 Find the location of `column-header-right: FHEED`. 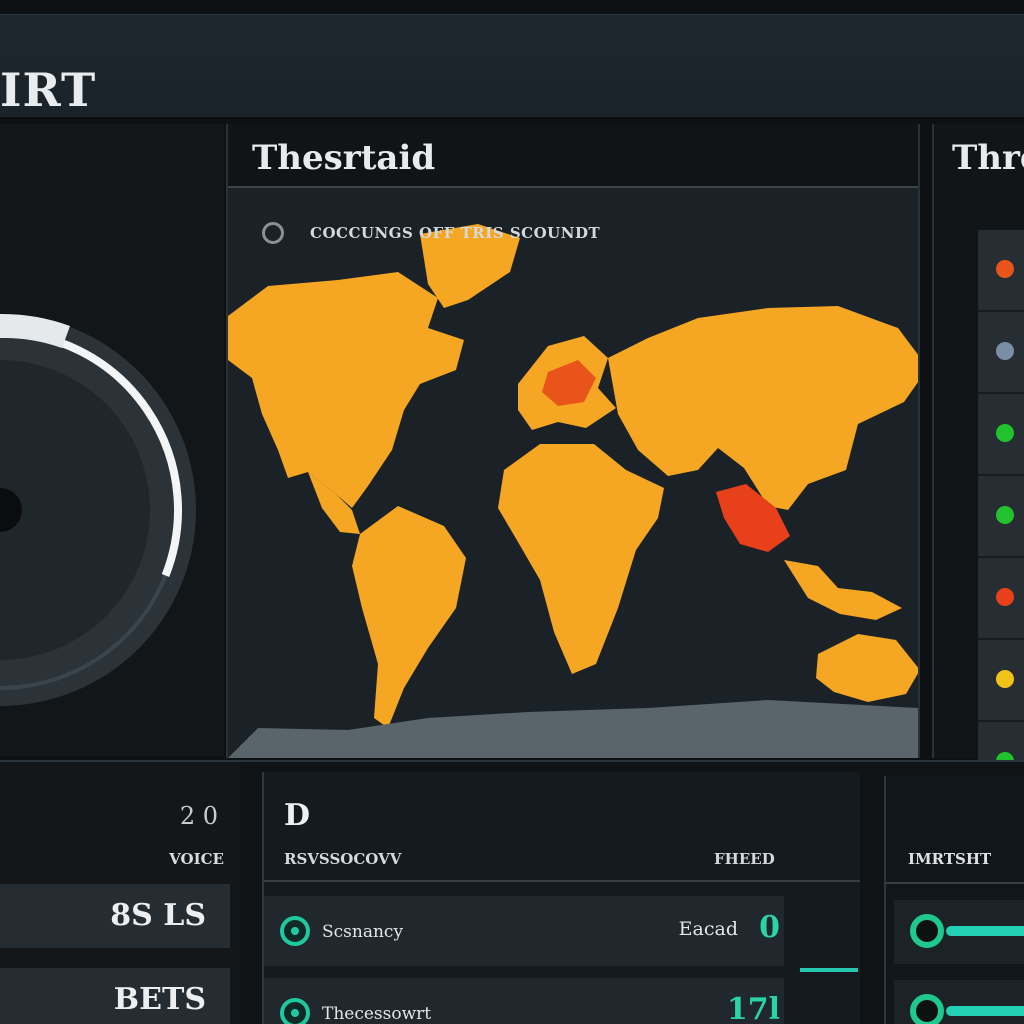

column-header-right: FHEED is located at coordinates (744, 859).